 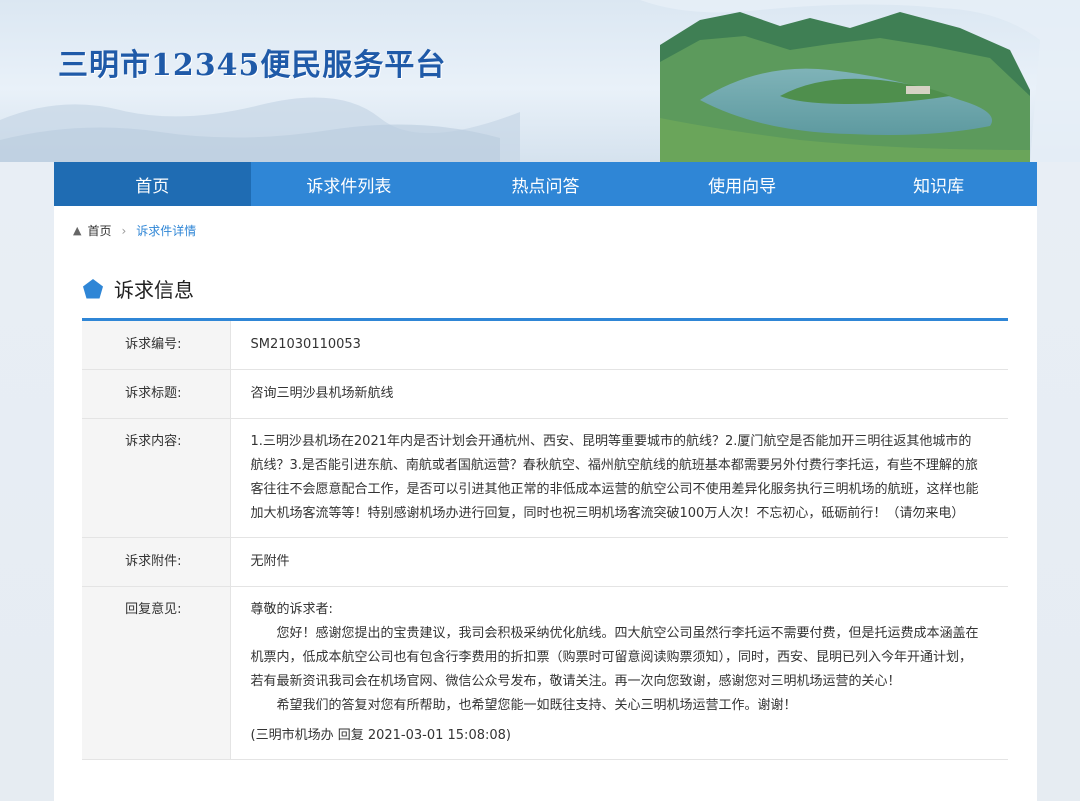 I want to click on complaint-title-label: 诉求标题:, so click(x=156, y=394).